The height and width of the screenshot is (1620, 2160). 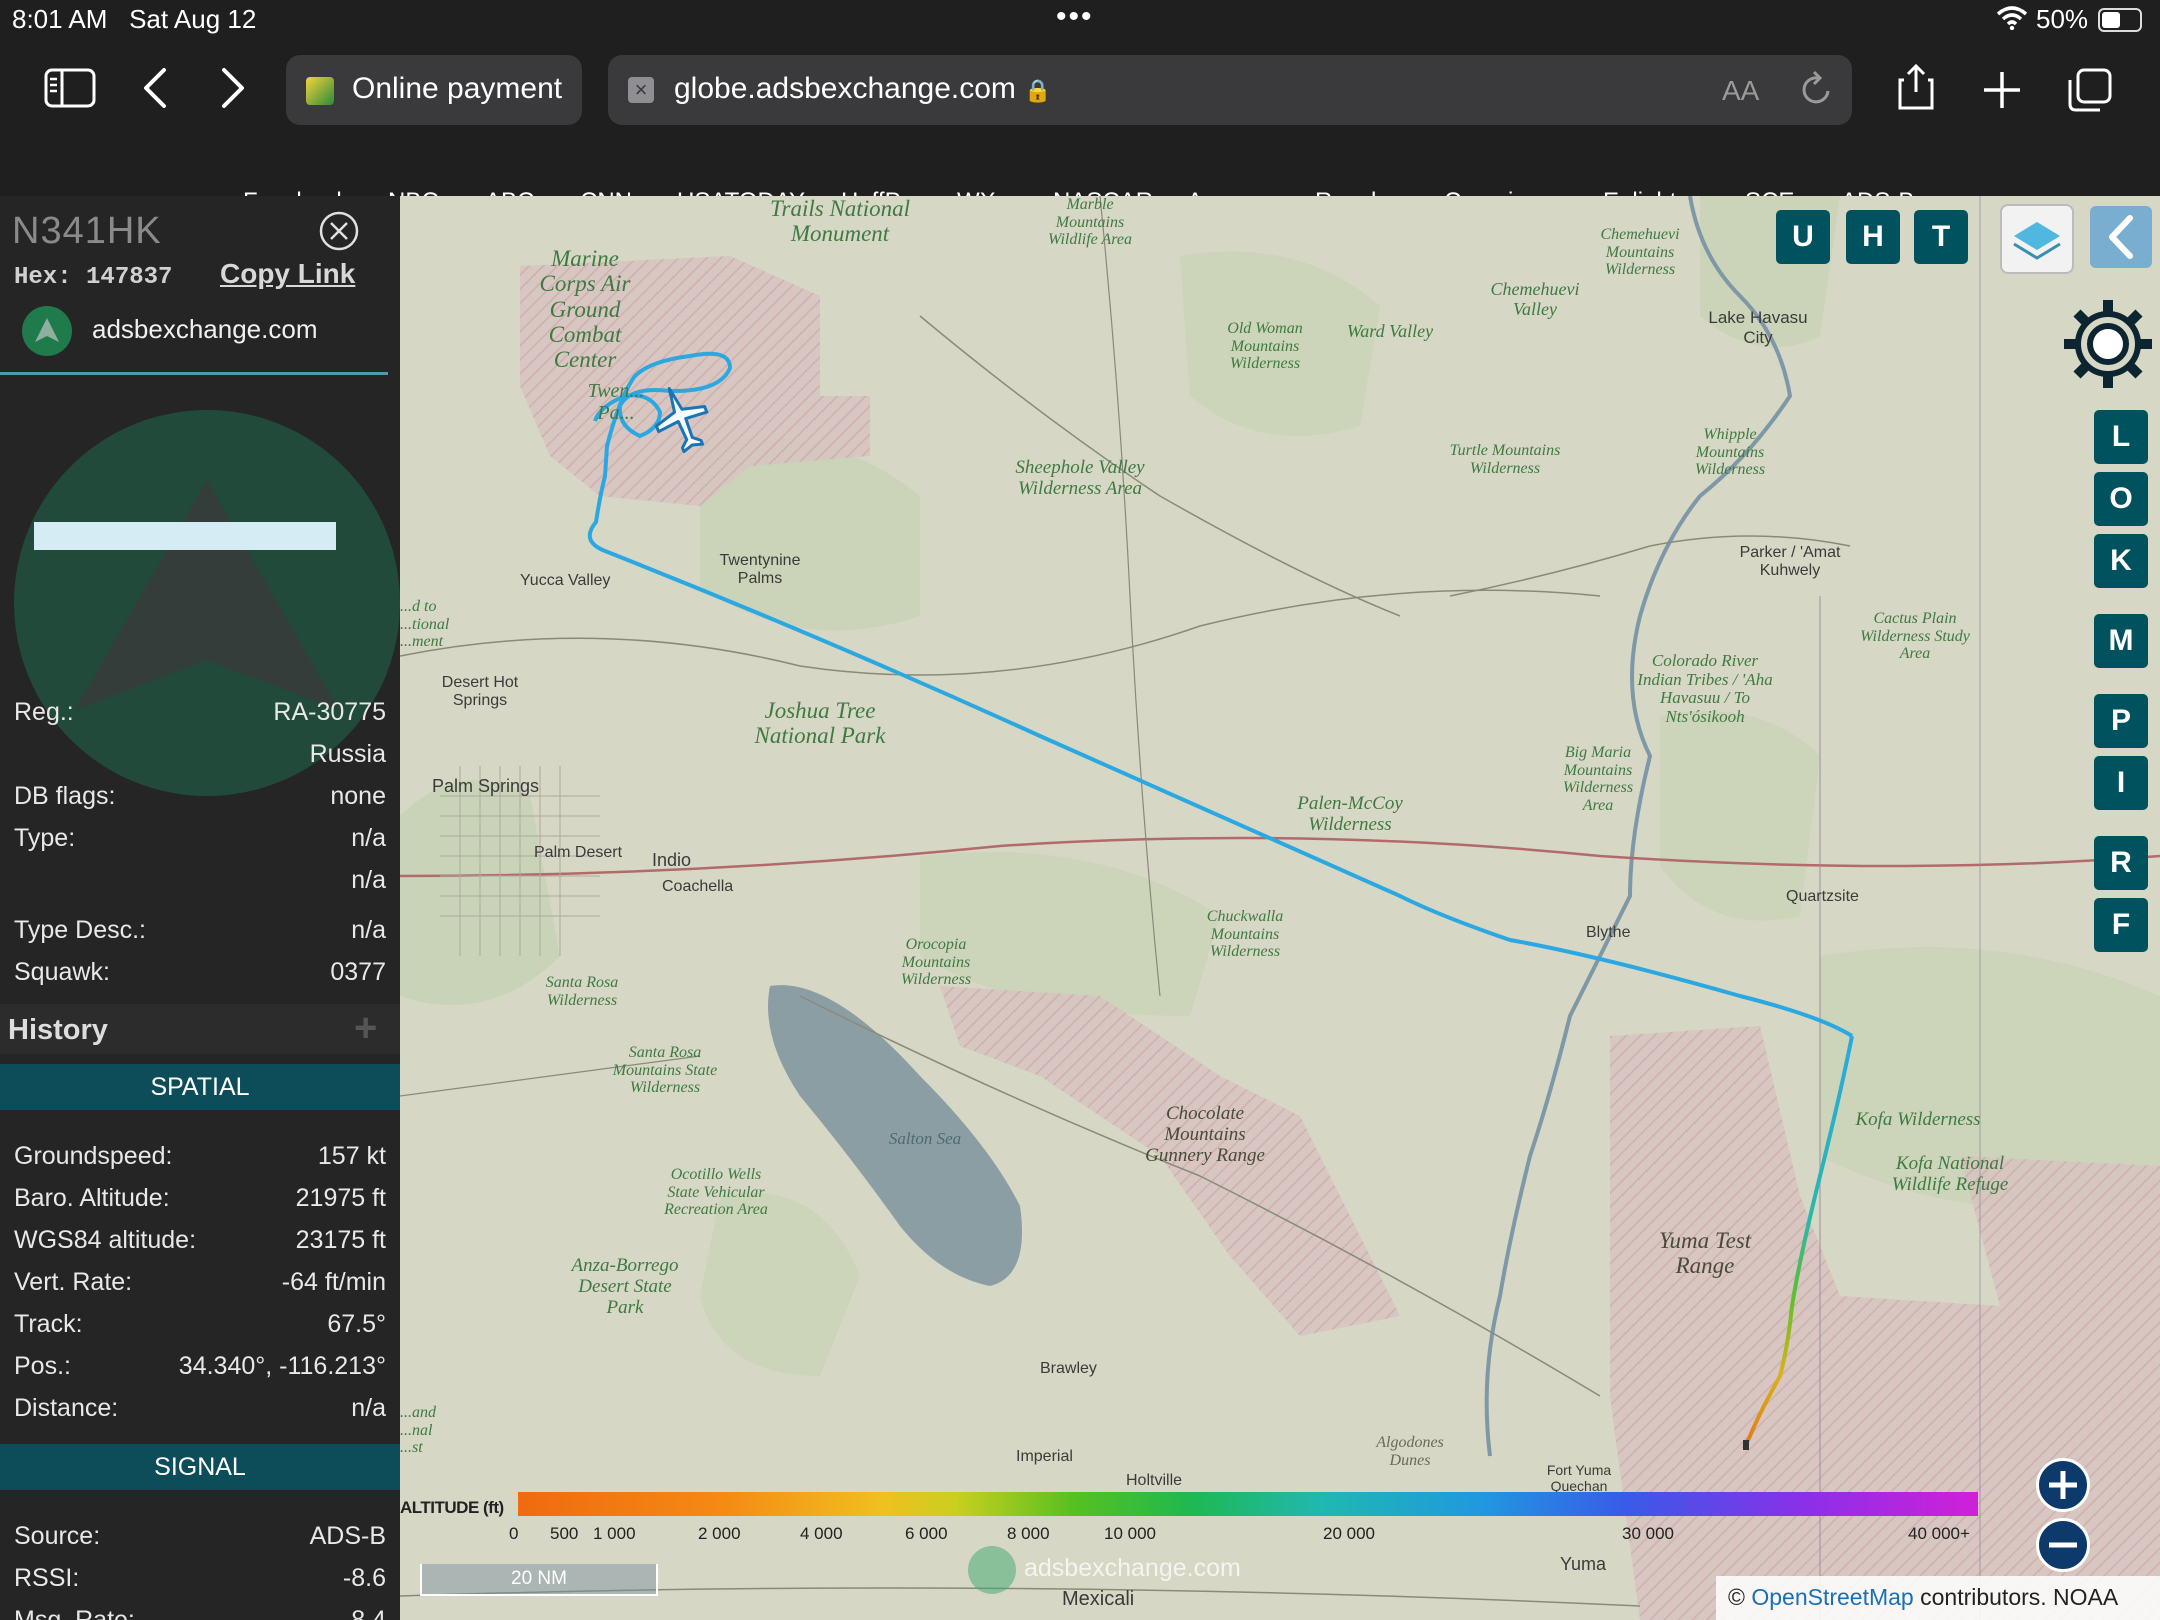 What do you see at coordinates (70, 88) in the screenshot?
I see `sidebar-toggle-icon` at bounding box center [70, 88].